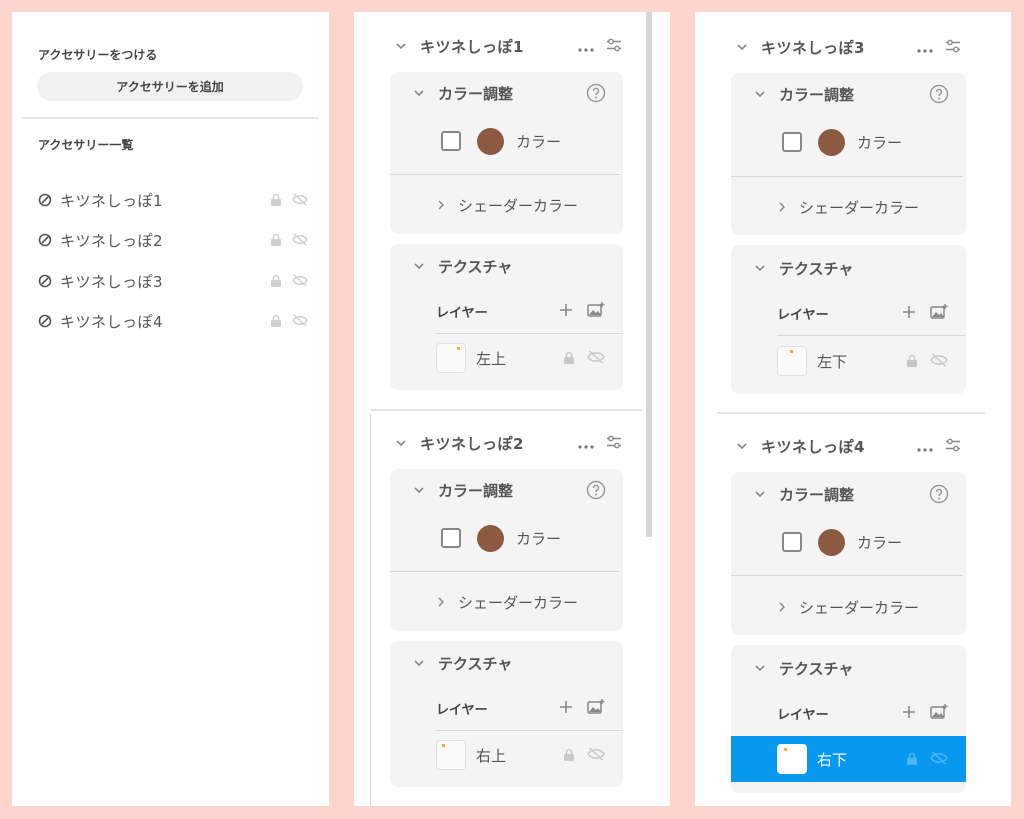 This screenshot has height=819, width=1024. Describe the element at coordinates (848, 47) in the screenshot. I see `accessory-header: キツネしっぽ3` at that location.